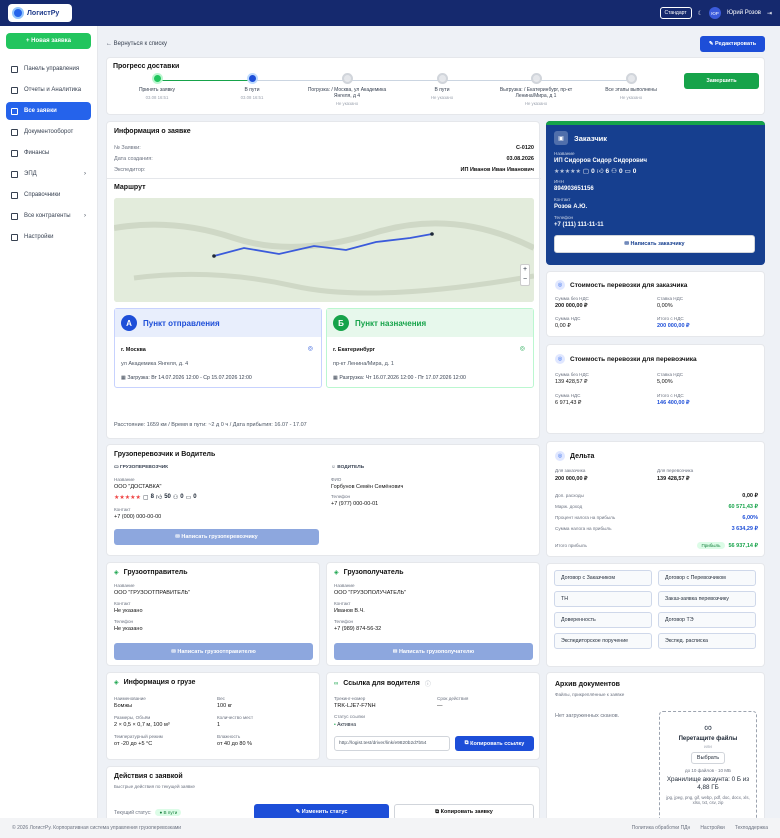 The height and width of the screenshot is (838, 780). Describe the element at coordinates (127, 497) in the screenshot. I see `star-icon: ★★★★★` at that location.